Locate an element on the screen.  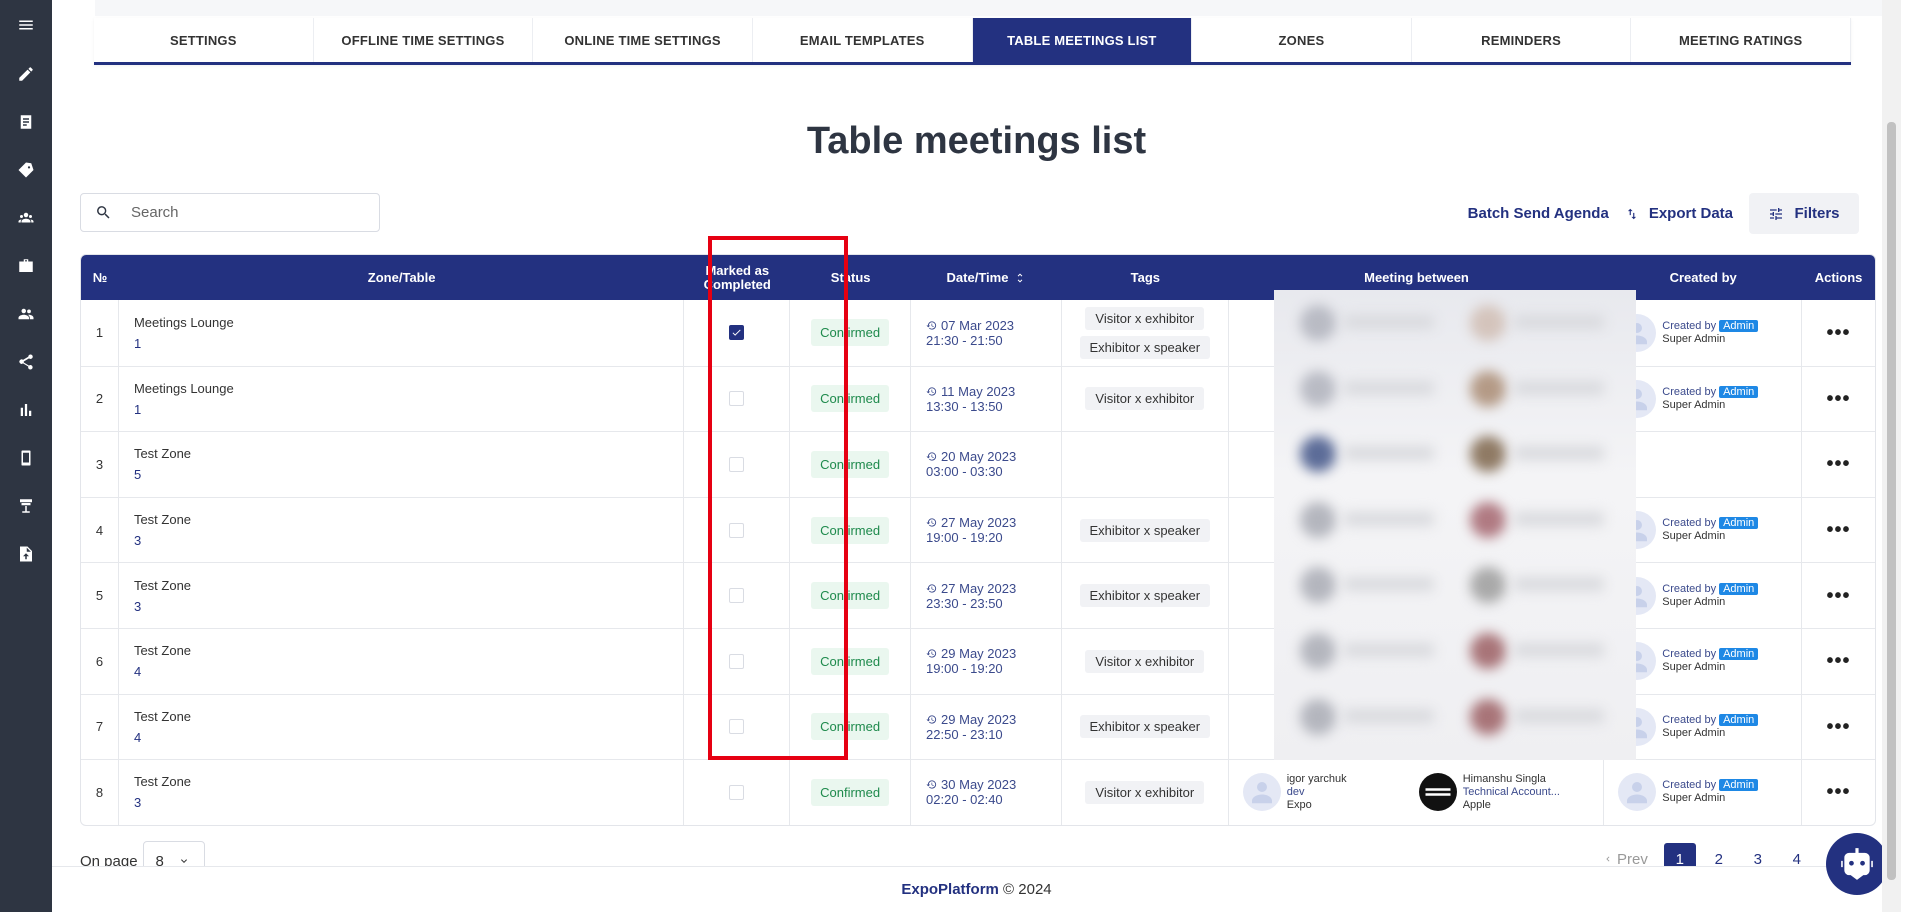
tab-email-templates: EMAIL TEMPLATES is located at coordinates (863, 40).